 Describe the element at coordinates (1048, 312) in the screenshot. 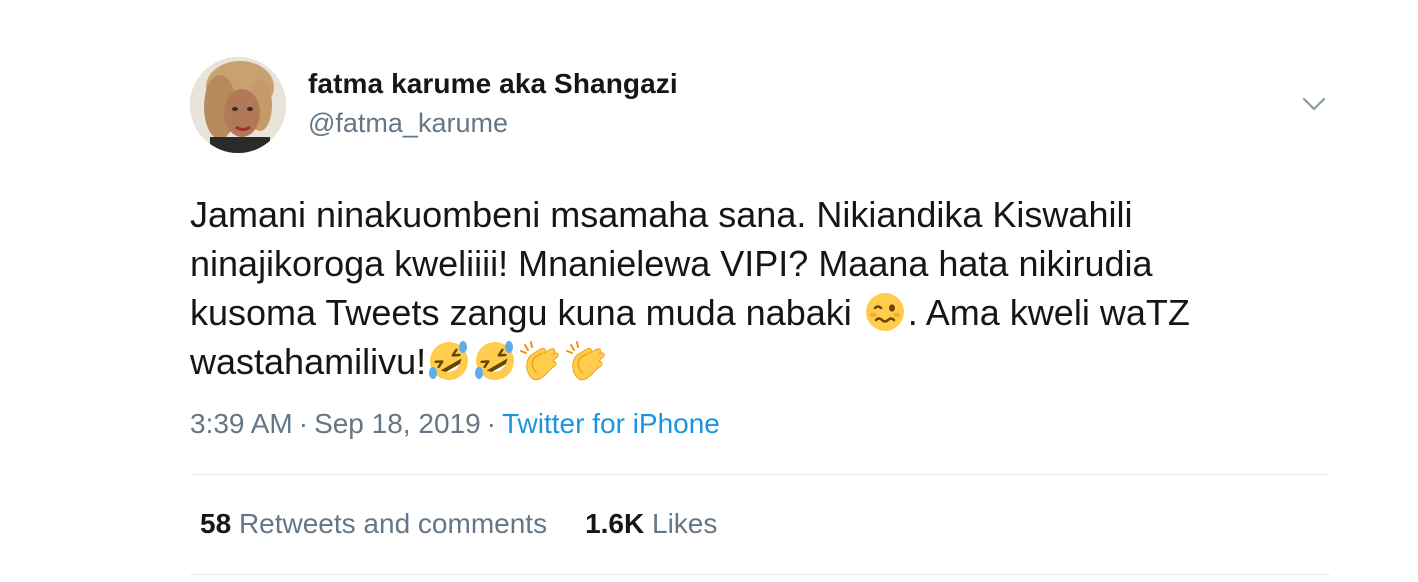

I see `tweet-text-fragment: . Ama kweli waTZ` at that location.